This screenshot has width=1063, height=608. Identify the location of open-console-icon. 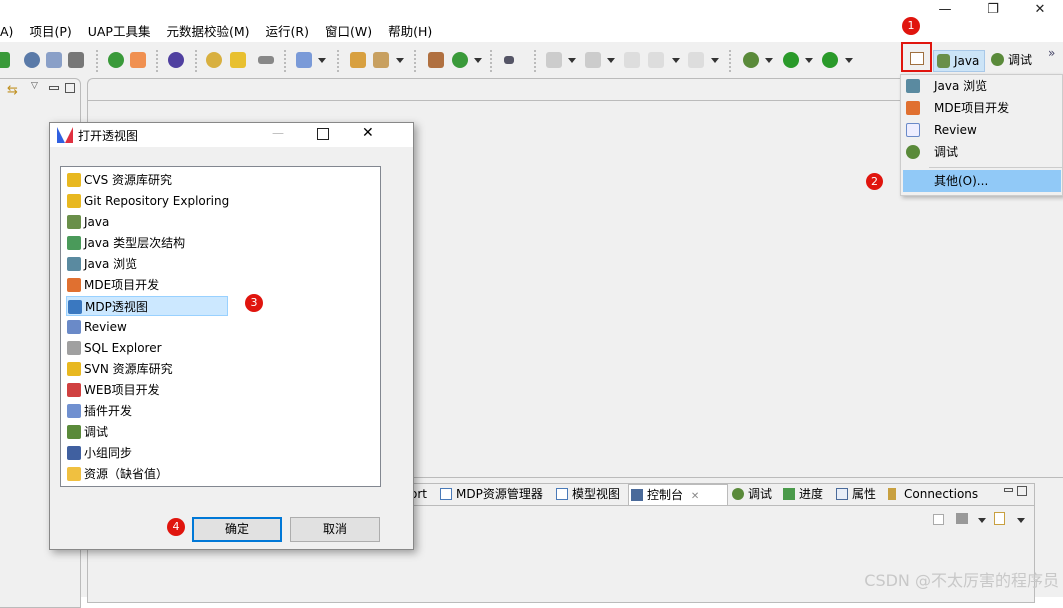
(999, 518).